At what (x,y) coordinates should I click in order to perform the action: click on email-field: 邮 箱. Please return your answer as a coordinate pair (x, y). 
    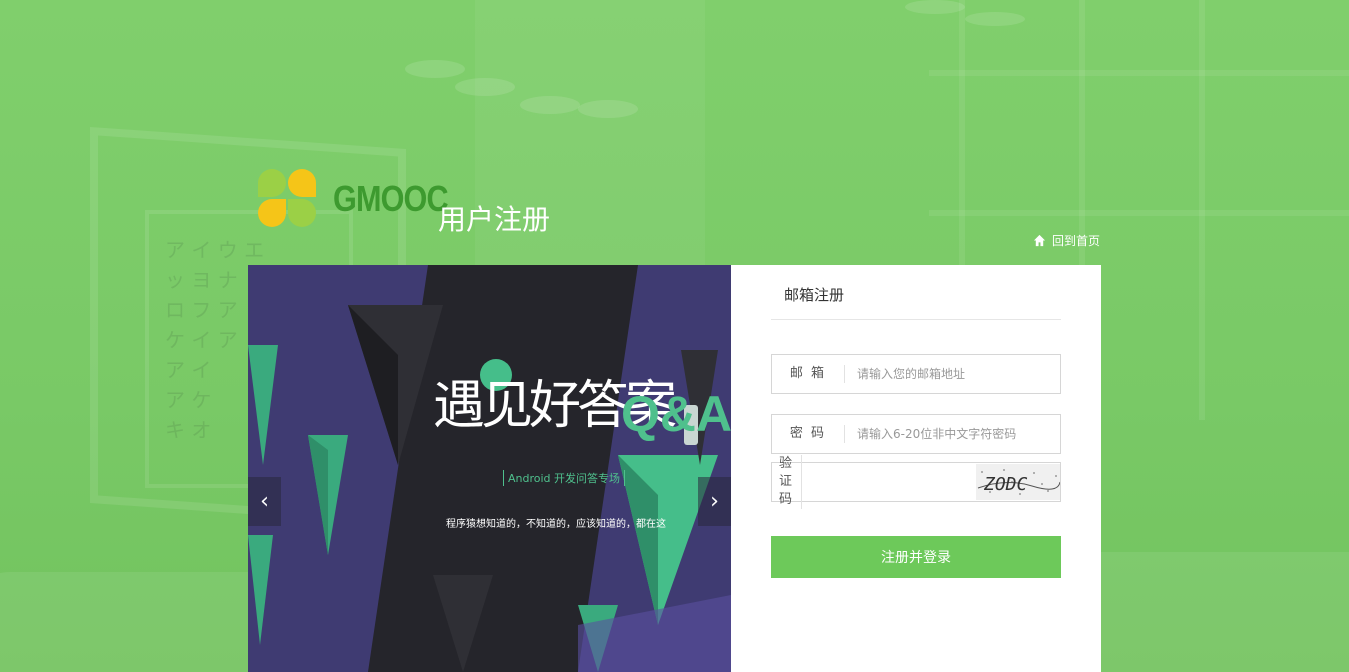
    Looking at the image, I should click on (916, 374).